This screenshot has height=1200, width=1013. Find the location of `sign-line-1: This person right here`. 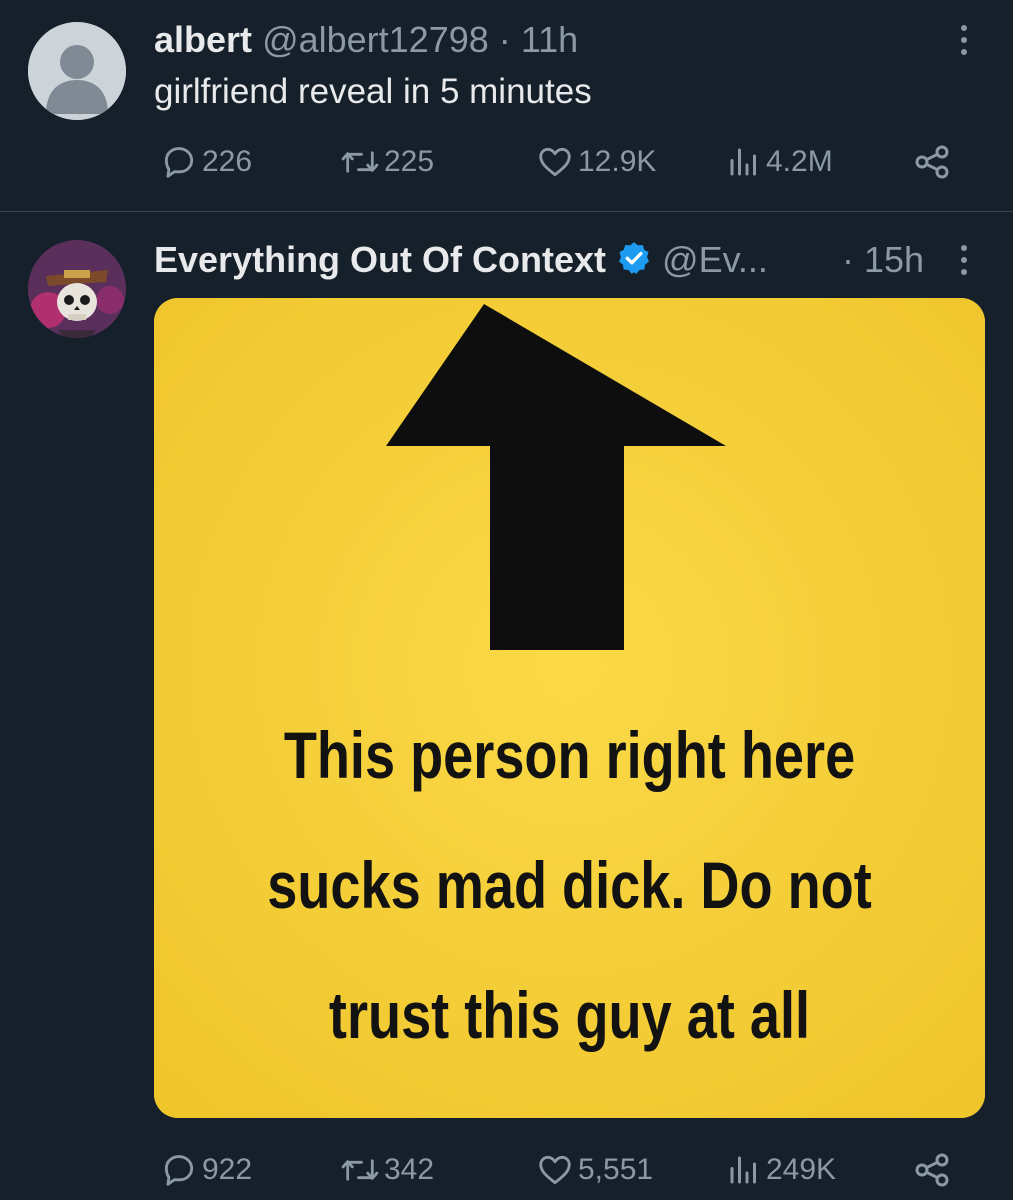

sign-line-1: This person right here is located at coordinates (569, 755).